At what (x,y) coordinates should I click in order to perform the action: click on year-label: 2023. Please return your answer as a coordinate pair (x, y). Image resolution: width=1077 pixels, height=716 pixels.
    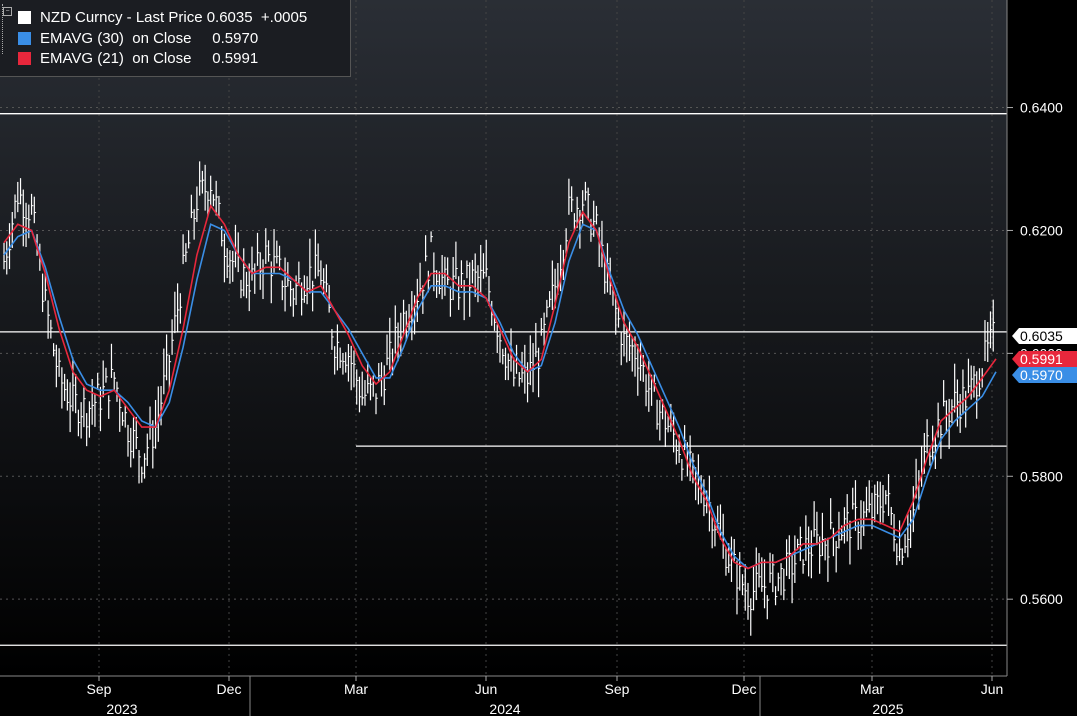
    Looking at the image, I should click on (121, 708).